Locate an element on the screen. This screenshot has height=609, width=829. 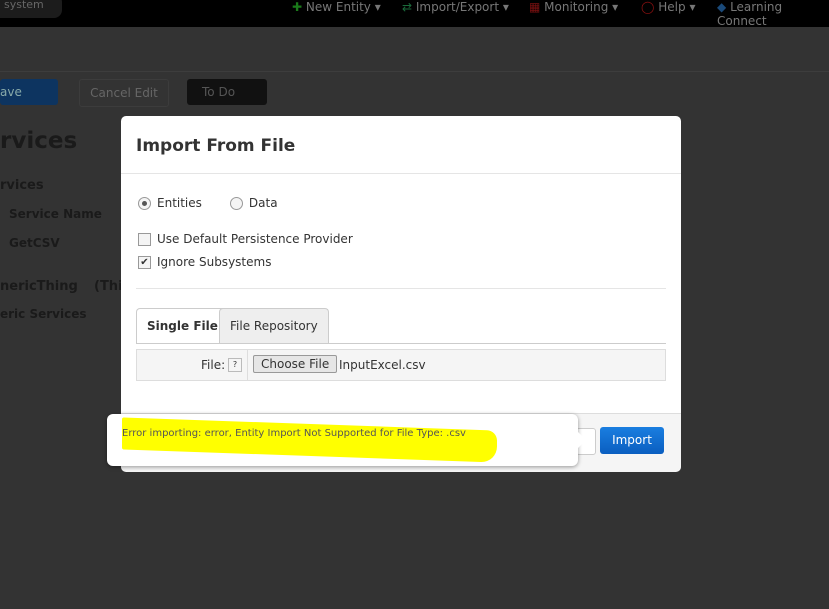
lifebuoy-icon: ◯ is located at coordinates (648, 7).